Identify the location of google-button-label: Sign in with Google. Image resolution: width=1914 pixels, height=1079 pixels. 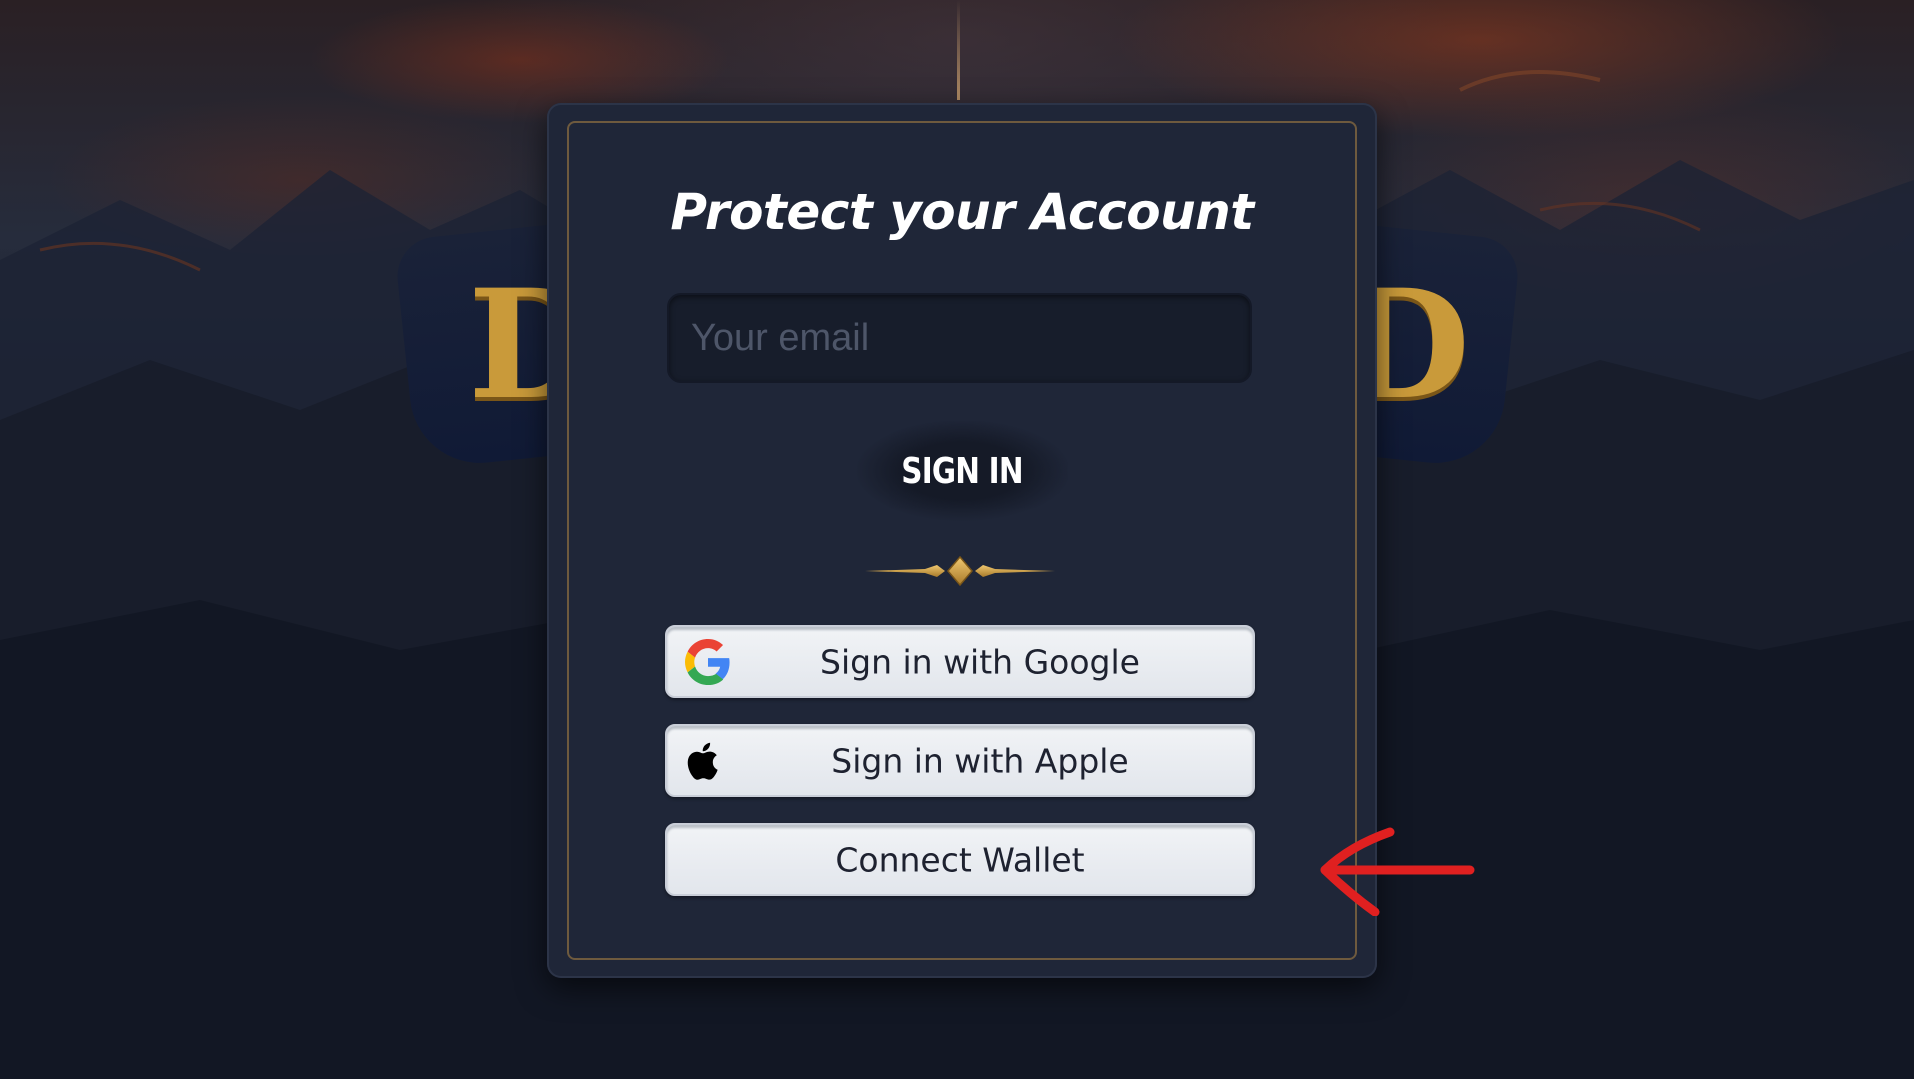
(980, 661).